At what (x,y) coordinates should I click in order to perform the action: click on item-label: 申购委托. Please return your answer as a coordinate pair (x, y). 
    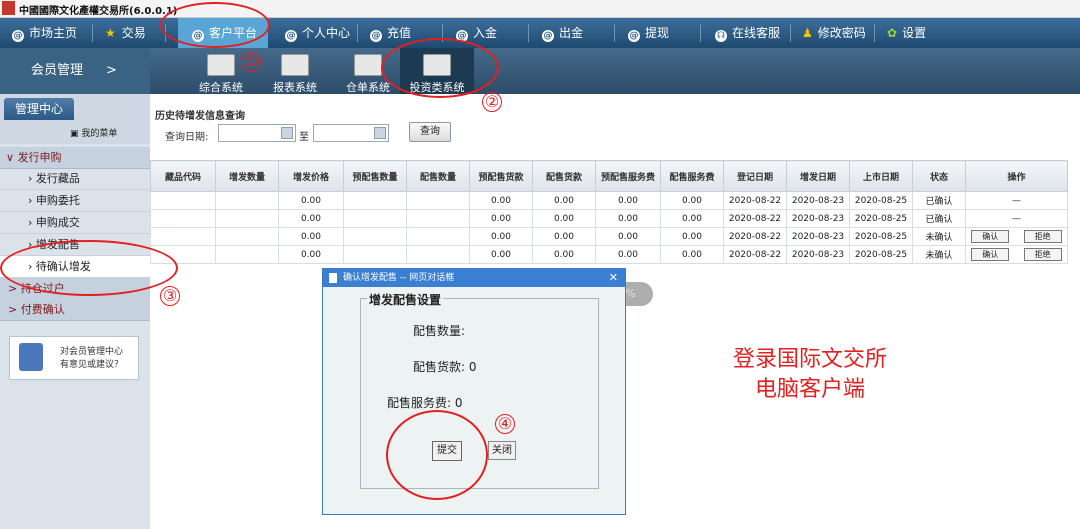
    Looking at the image, I should click on (57, 200).